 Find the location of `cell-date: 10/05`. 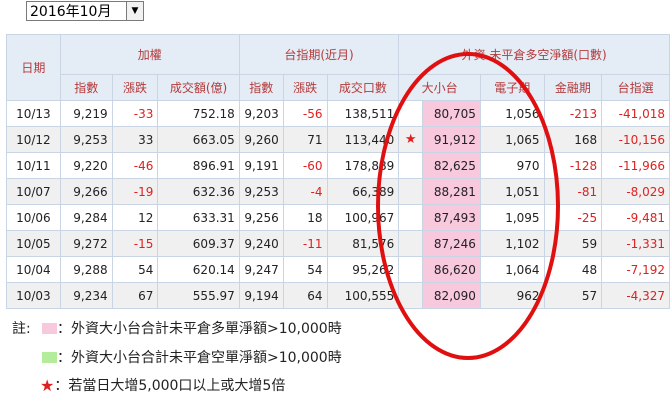

cell-date: 10/05 is located at coordinates (33, 243).